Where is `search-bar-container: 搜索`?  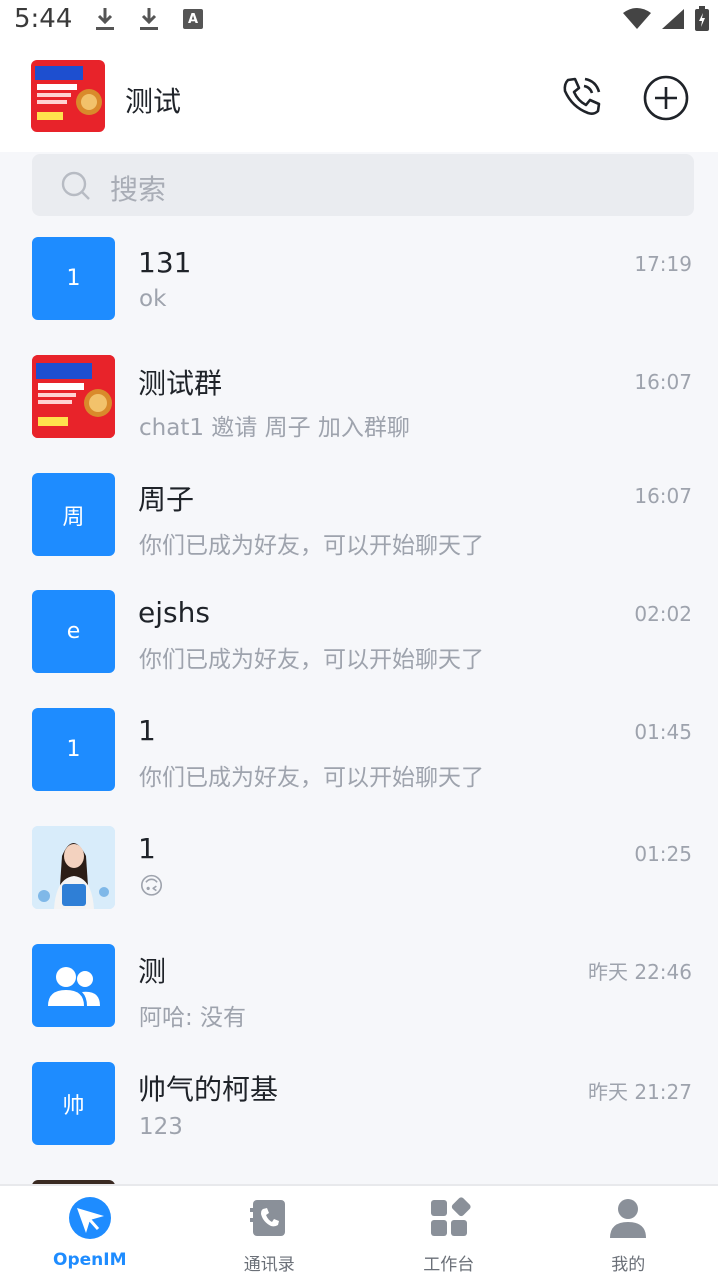 search-bar-container: 搜索 is located at coordinates (359, 187).